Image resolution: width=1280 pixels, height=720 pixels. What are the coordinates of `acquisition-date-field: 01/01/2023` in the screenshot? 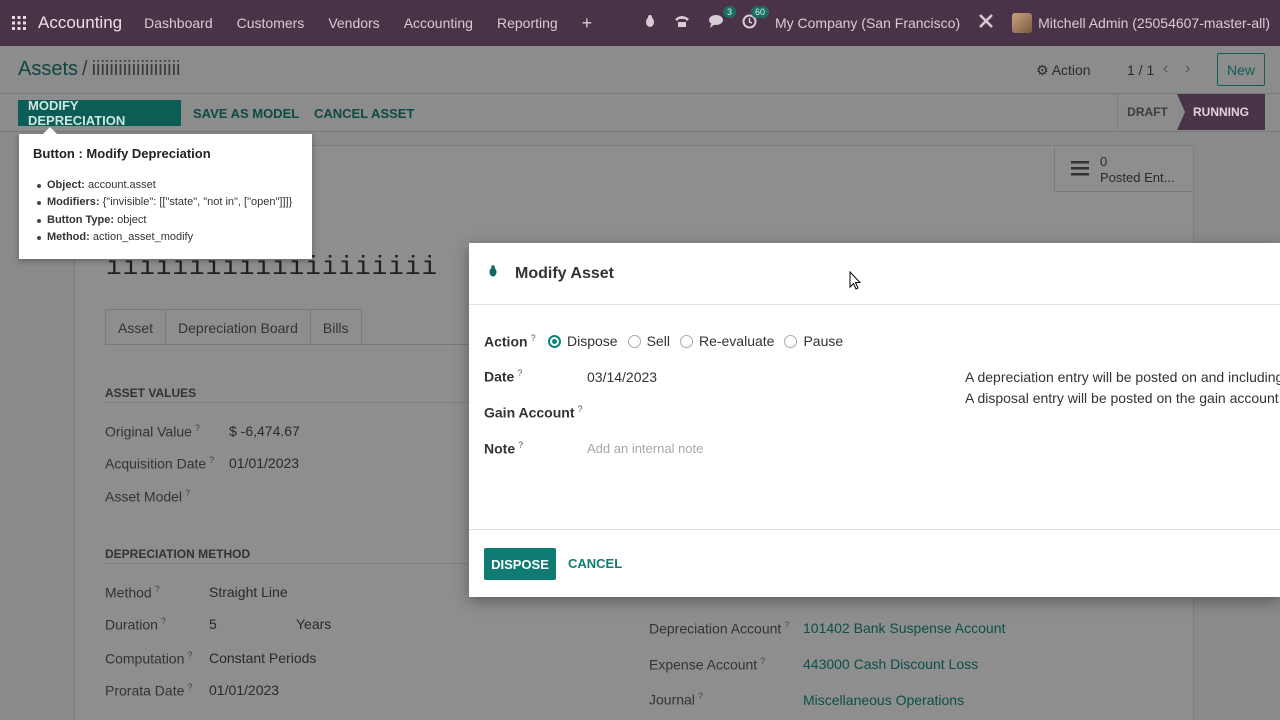 It's located at (264, 463).